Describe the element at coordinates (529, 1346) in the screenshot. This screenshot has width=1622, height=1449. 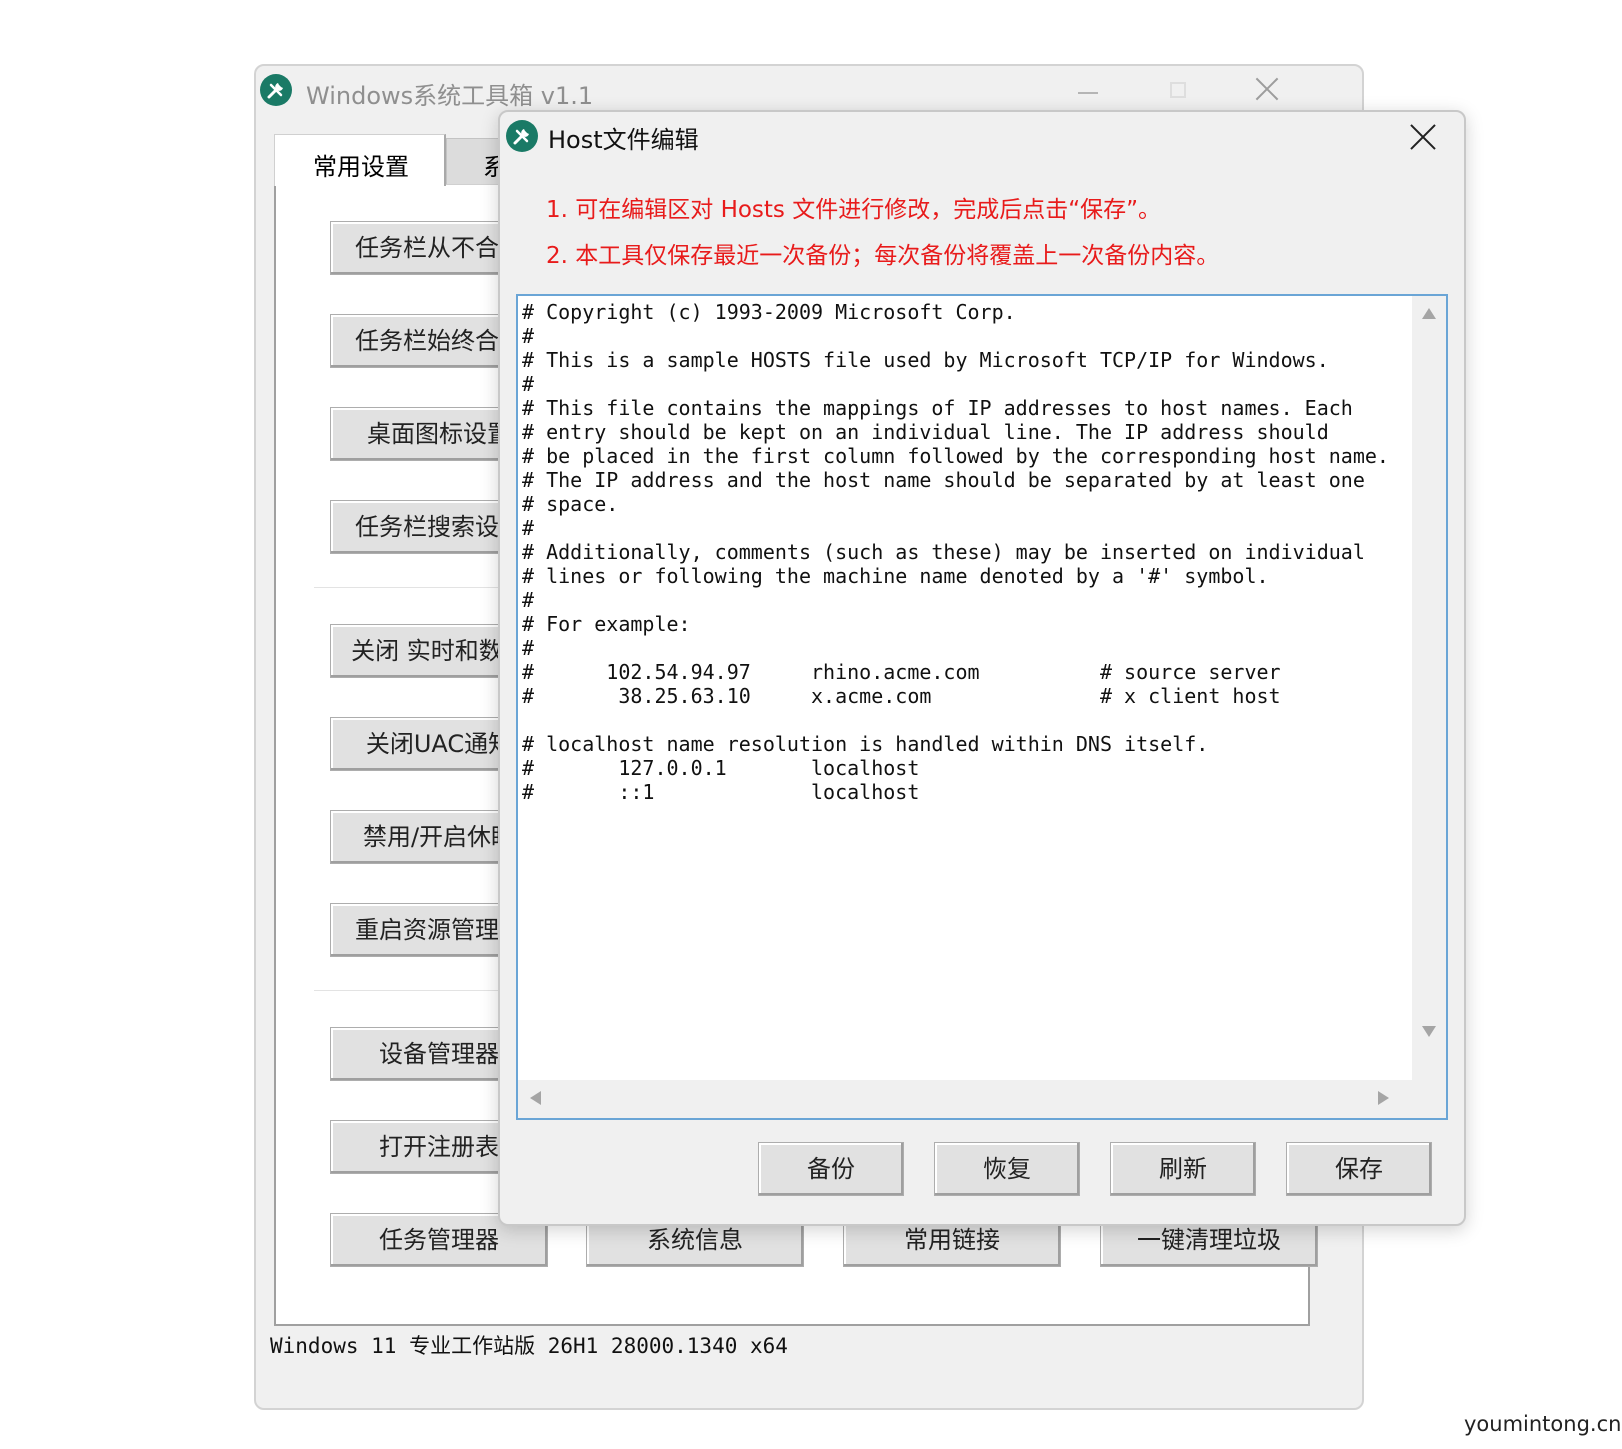
I see `os-version-status: Windows 11 专业工作站版 26H1 28000.1340 x64` at that location.